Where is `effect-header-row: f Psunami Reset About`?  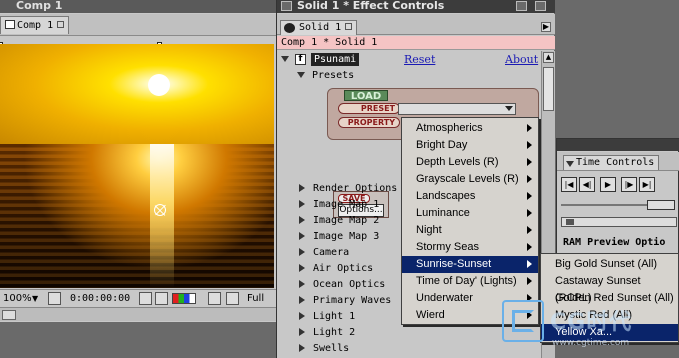
effect-header-row: f Psunami Reset About is located at coordinates (408, 59).